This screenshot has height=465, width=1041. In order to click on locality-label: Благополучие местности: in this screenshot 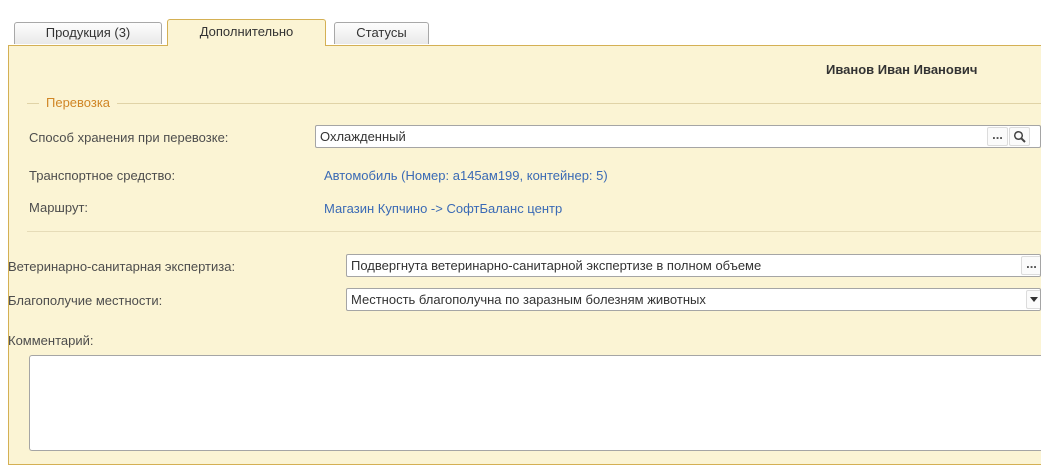, I will do `click(85, 300)`.